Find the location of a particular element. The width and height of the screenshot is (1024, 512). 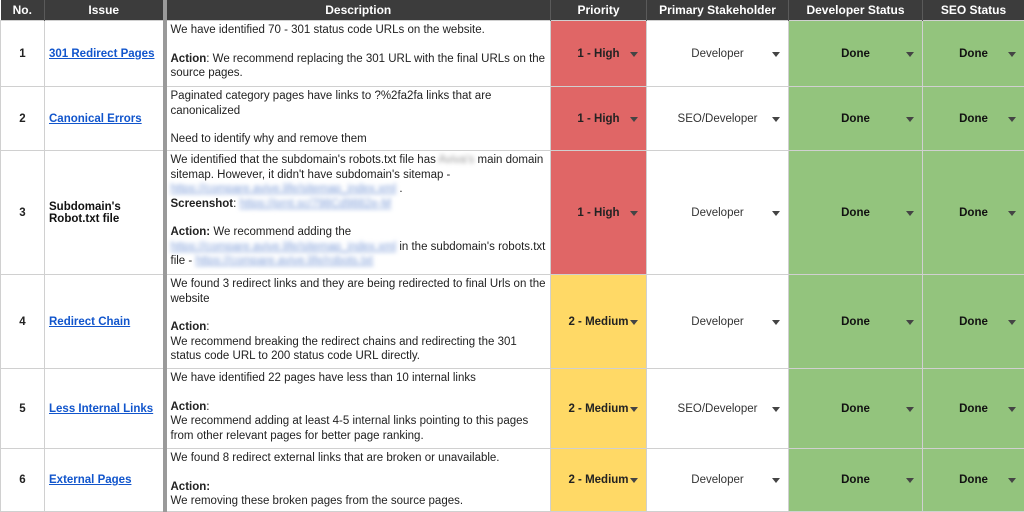

row-number: 1 is located at coordinates (23, 54).